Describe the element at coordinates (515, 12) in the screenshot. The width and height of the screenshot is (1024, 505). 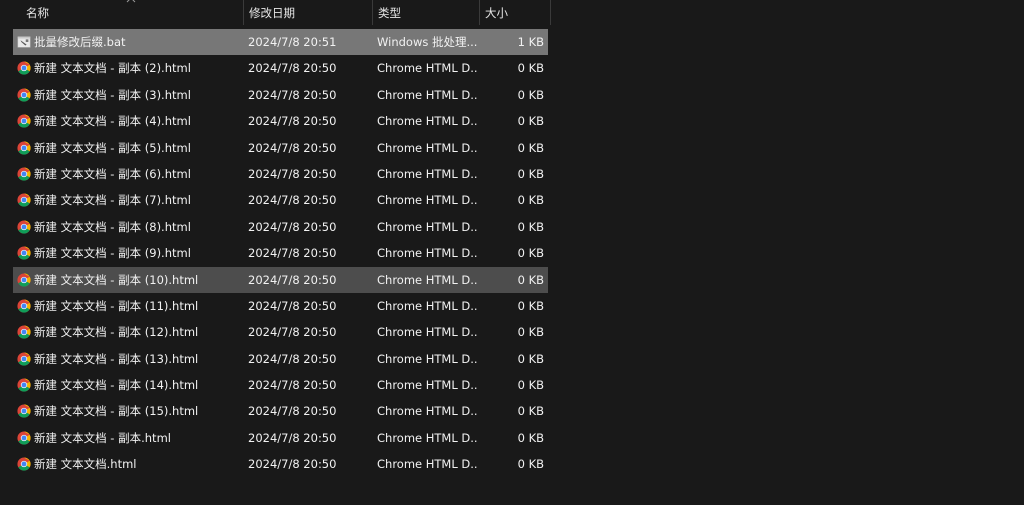
I see `column-header-size: 大小` at that location.